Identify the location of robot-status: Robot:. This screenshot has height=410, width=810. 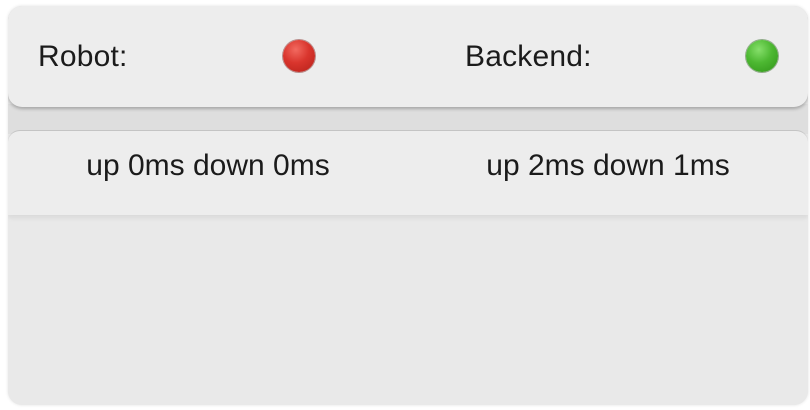
(176, 56).